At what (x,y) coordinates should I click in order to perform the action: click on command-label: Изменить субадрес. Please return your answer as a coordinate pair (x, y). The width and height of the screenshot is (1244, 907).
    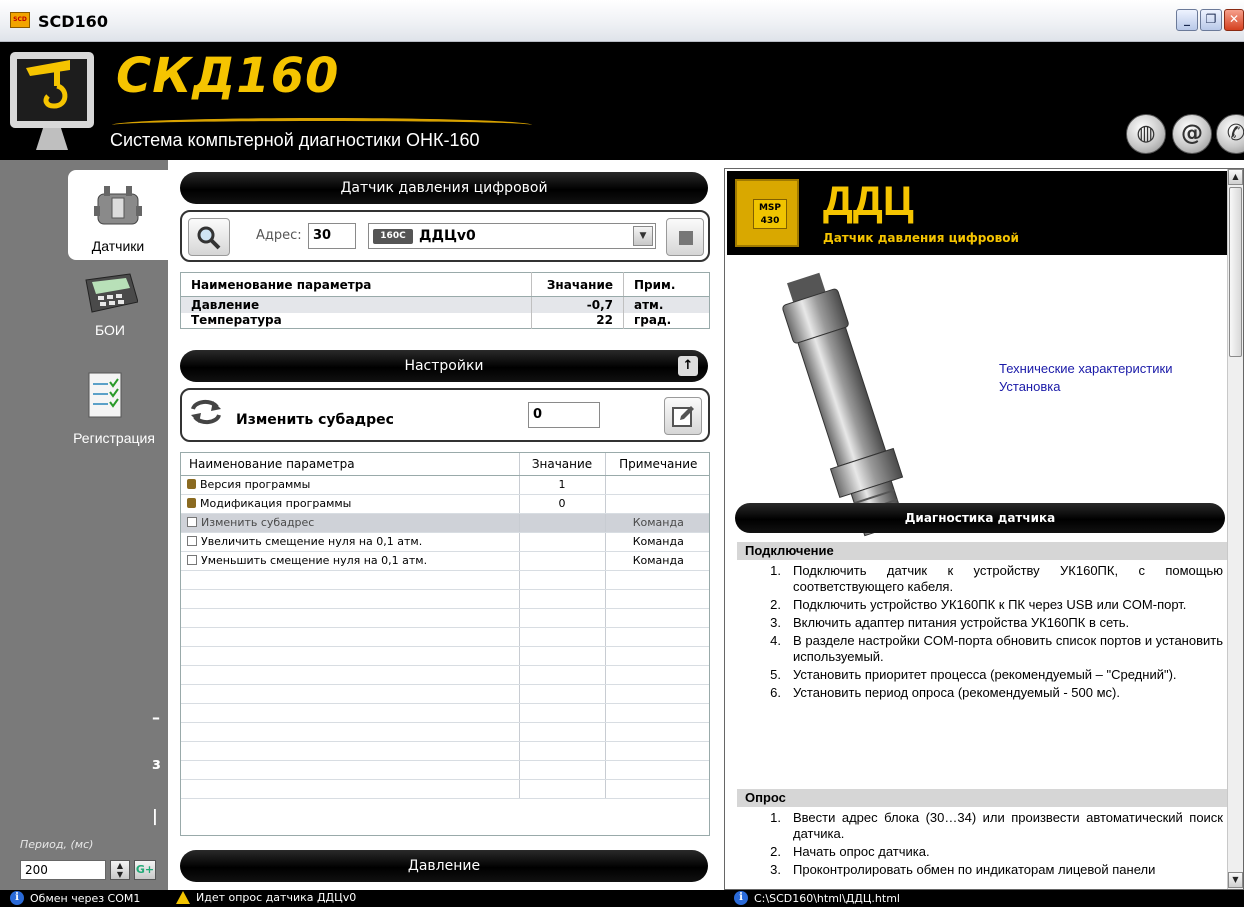
    Looking at the image, I should click on (315, 420).